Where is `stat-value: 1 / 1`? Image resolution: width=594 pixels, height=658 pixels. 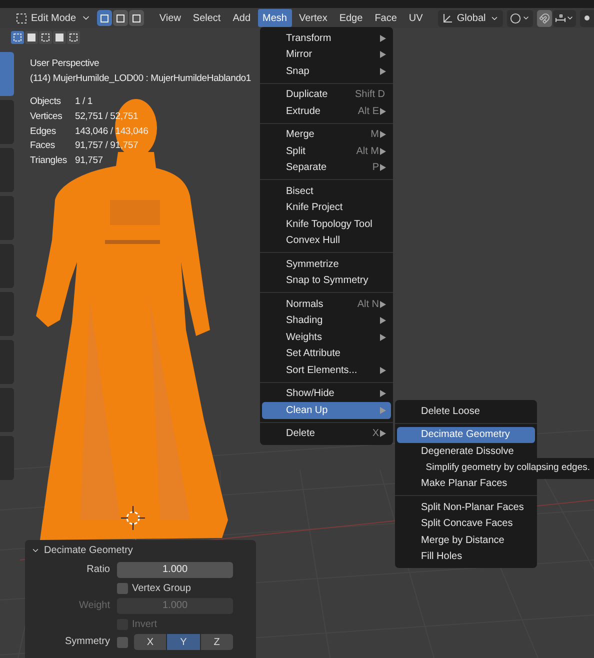 stat-value: 1 / 1 is located at coordinates (84, 102).